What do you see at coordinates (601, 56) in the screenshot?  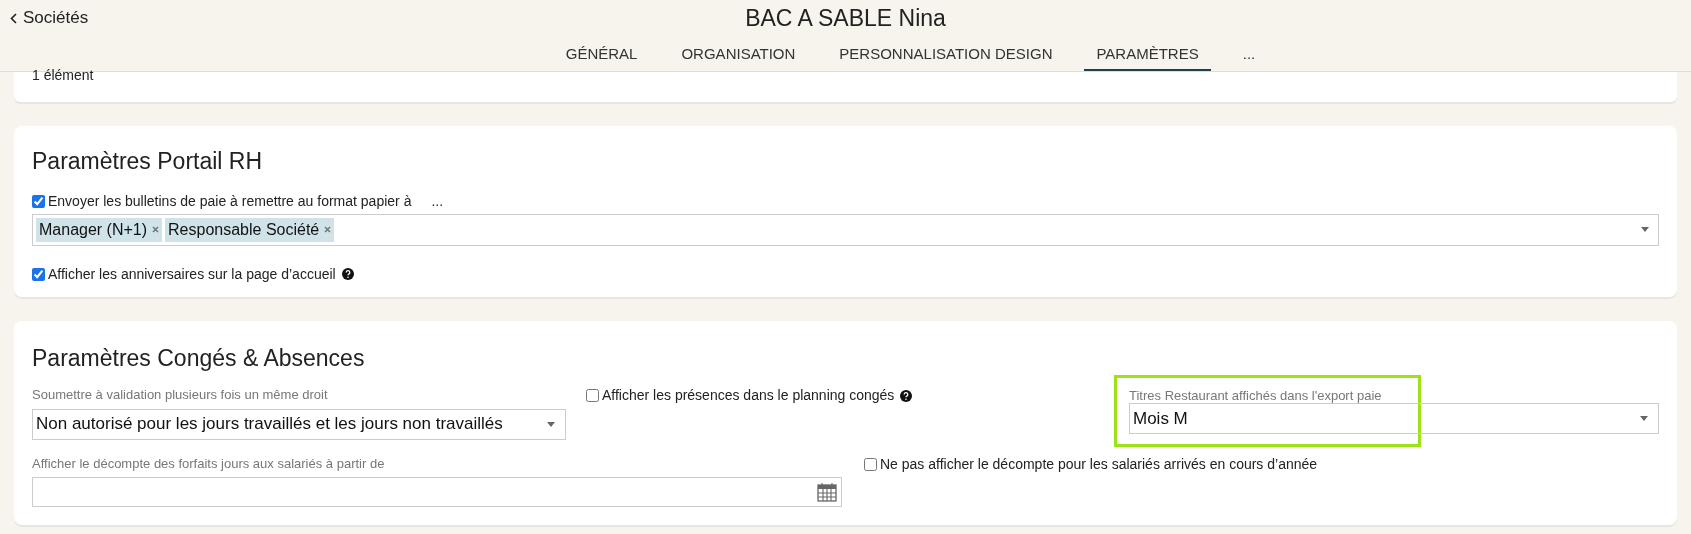 I see `tab: GÉNÉRAL` at bounding box center [601, 56].